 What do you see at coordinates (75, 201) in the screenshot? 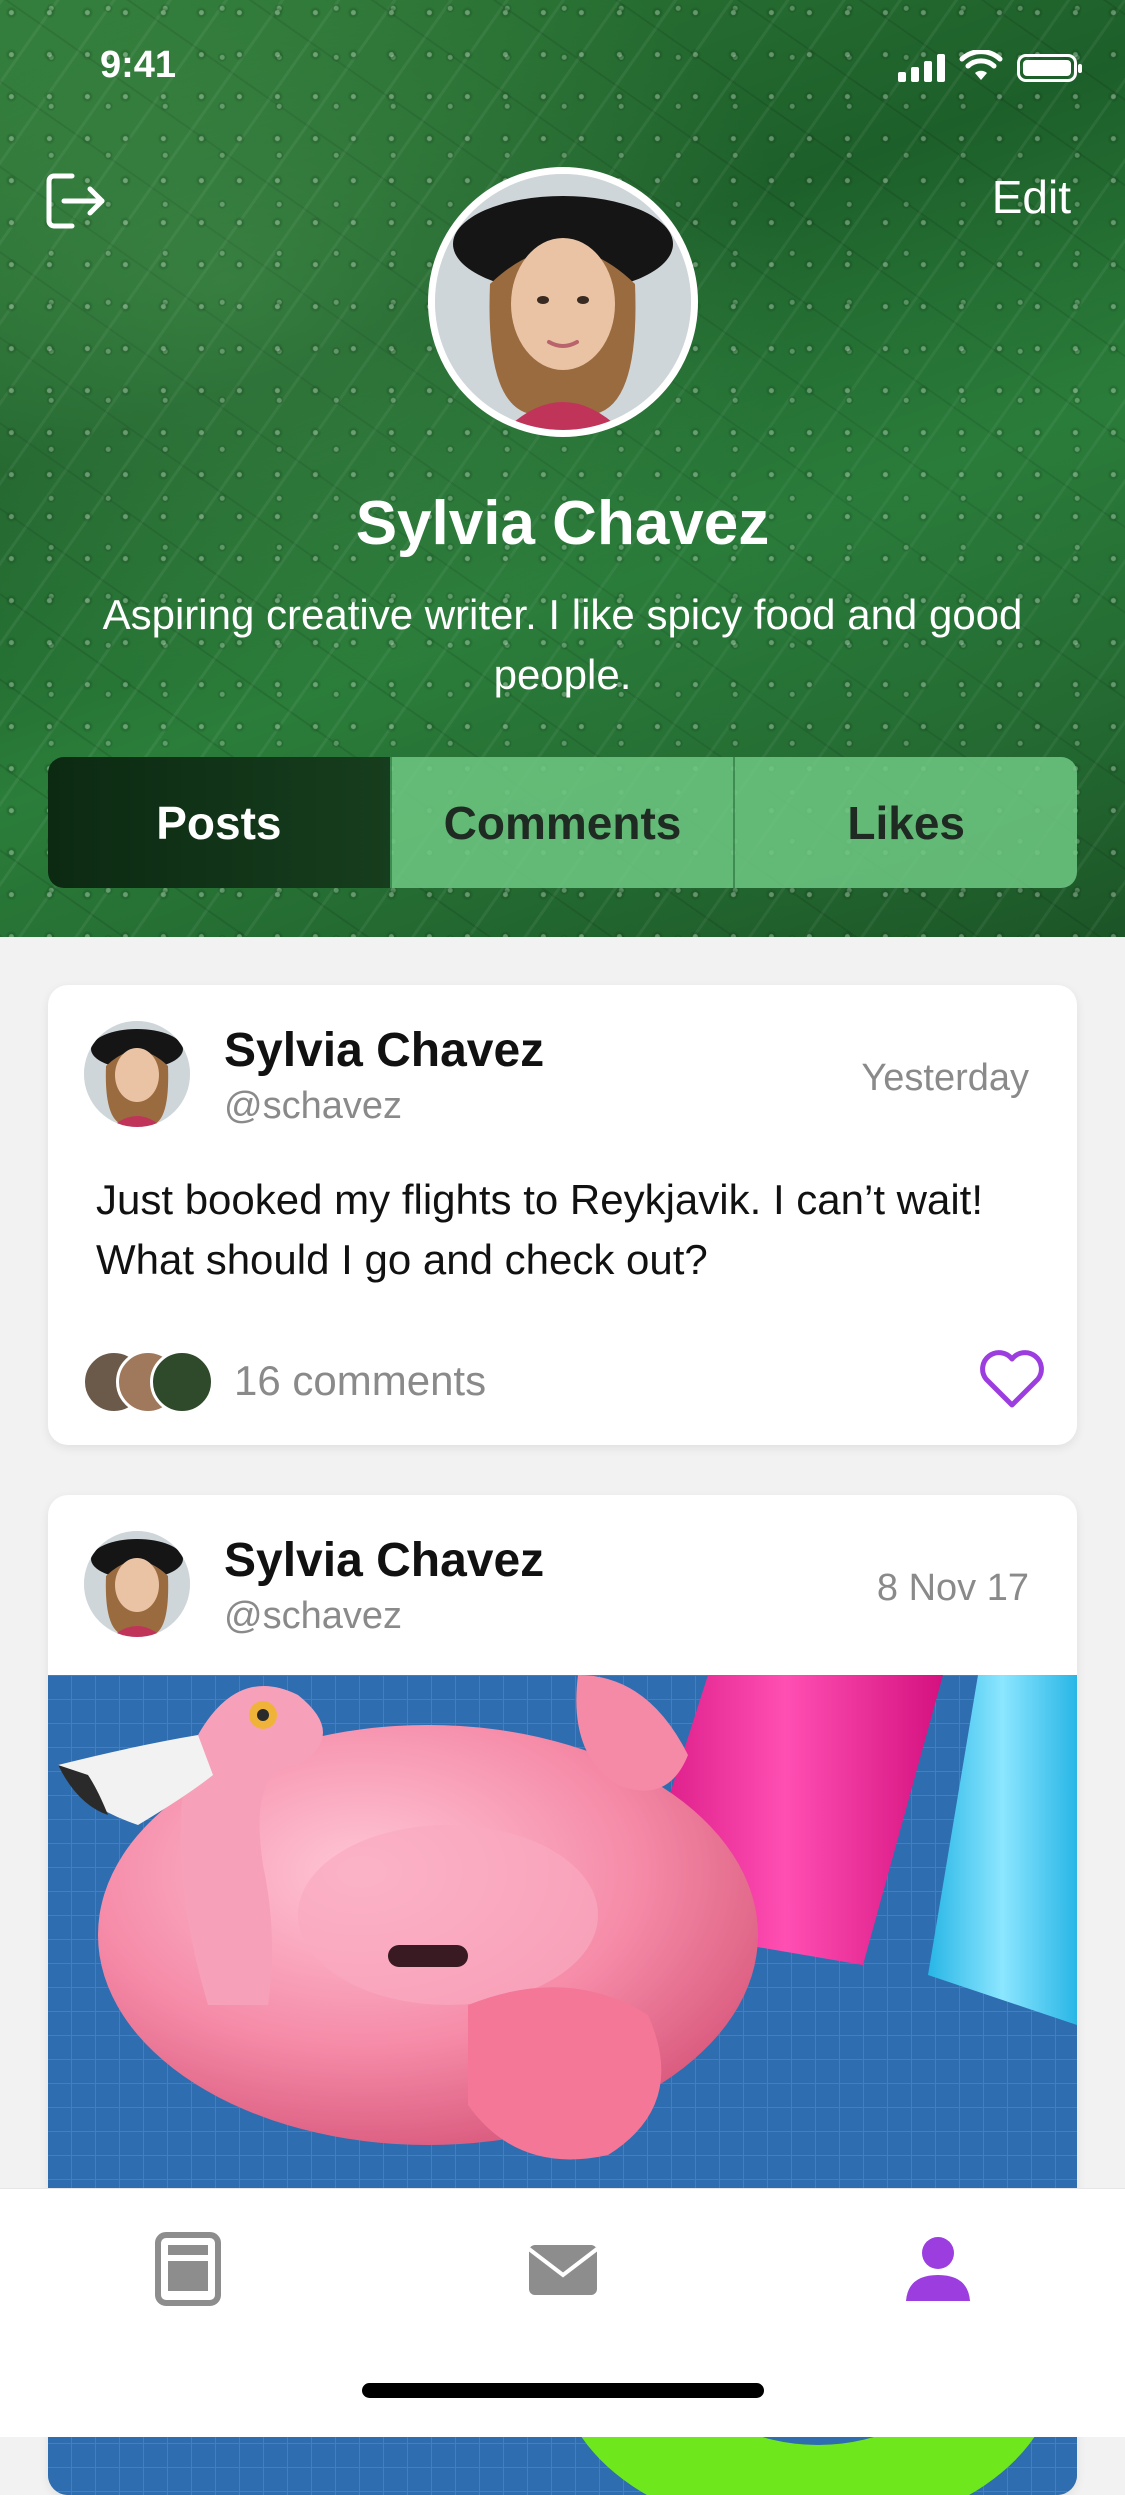
I see `logout-icon` at bounding box center [75, 201].